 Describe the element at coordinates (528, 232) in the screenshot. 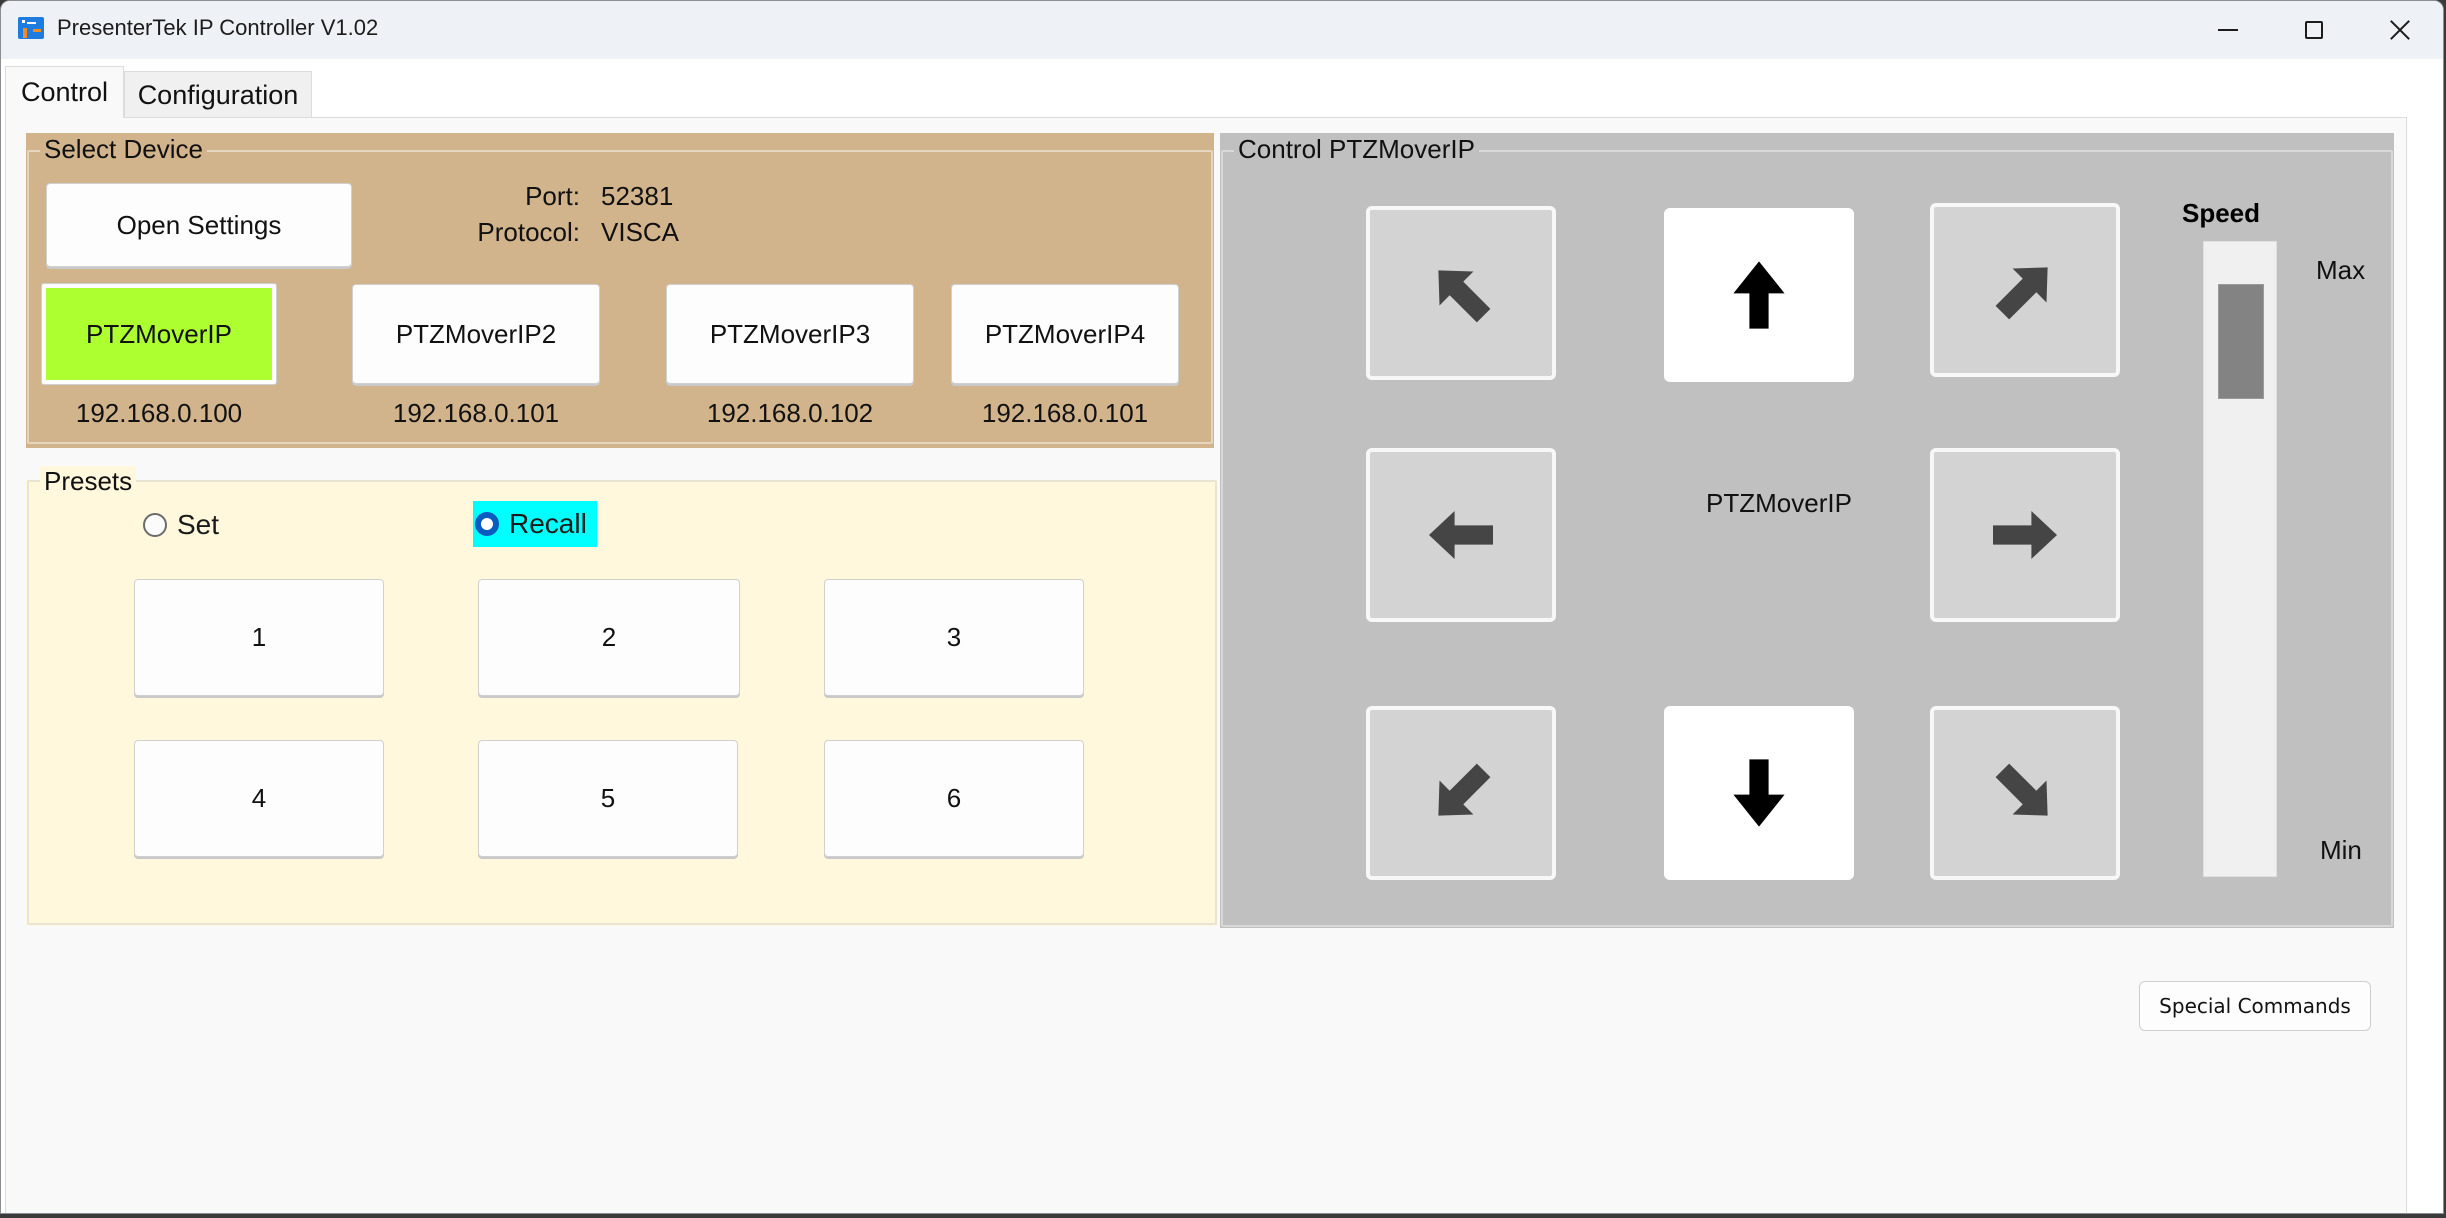

I see `protocol-label: Protocol:` at that location.